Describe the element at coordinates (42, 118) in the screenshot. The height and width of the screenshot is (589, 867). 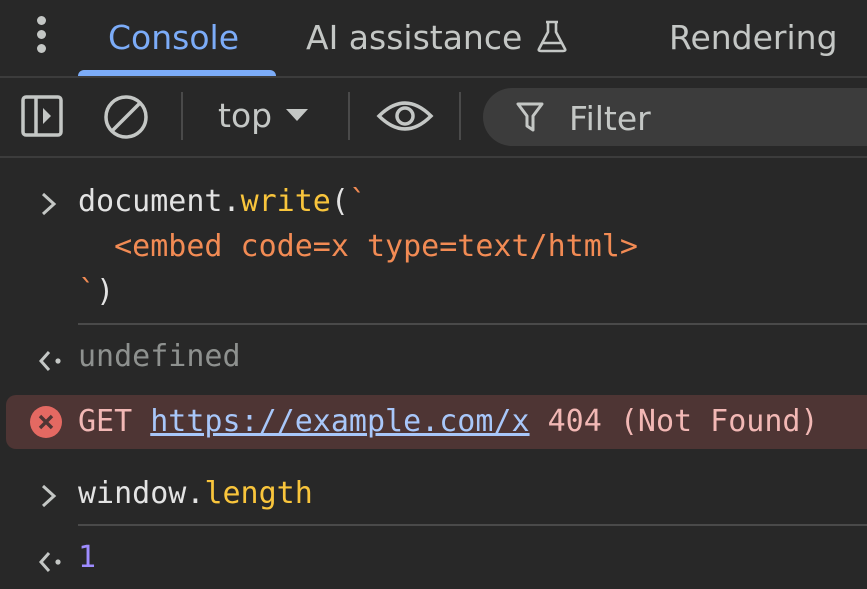
I see `show-sidebar-icon` at that location.